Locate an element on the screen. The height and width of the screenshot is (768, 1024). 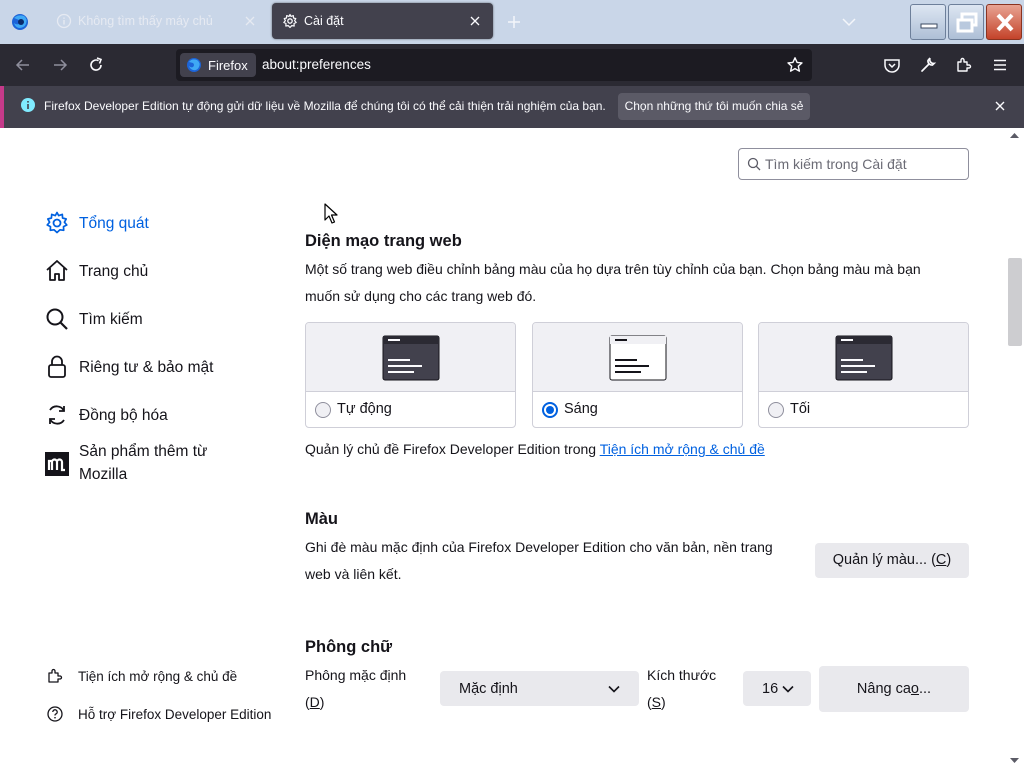
manage-colors-label-end: ) is located at coordinates (949, 560).